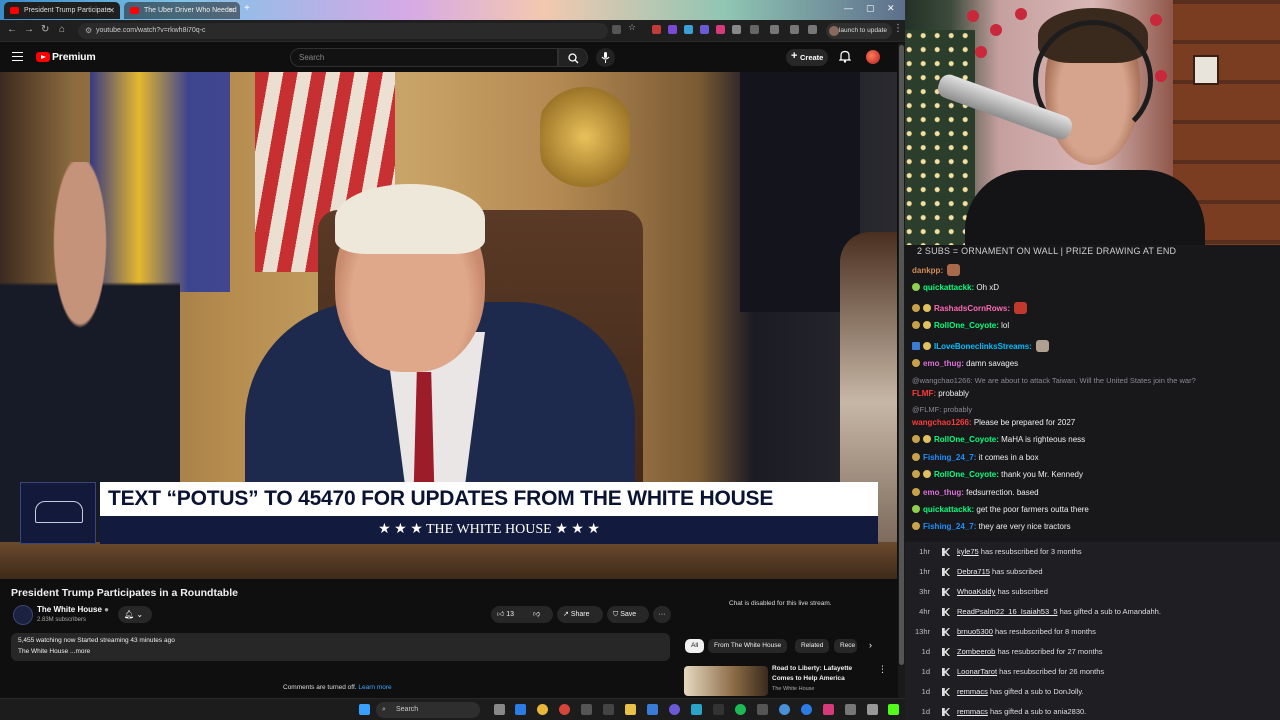 This screenshot has height=720, width=1280. Describe the element at coordinates (740, 709) in the screenshot. I see `spotify-icon` at that location.